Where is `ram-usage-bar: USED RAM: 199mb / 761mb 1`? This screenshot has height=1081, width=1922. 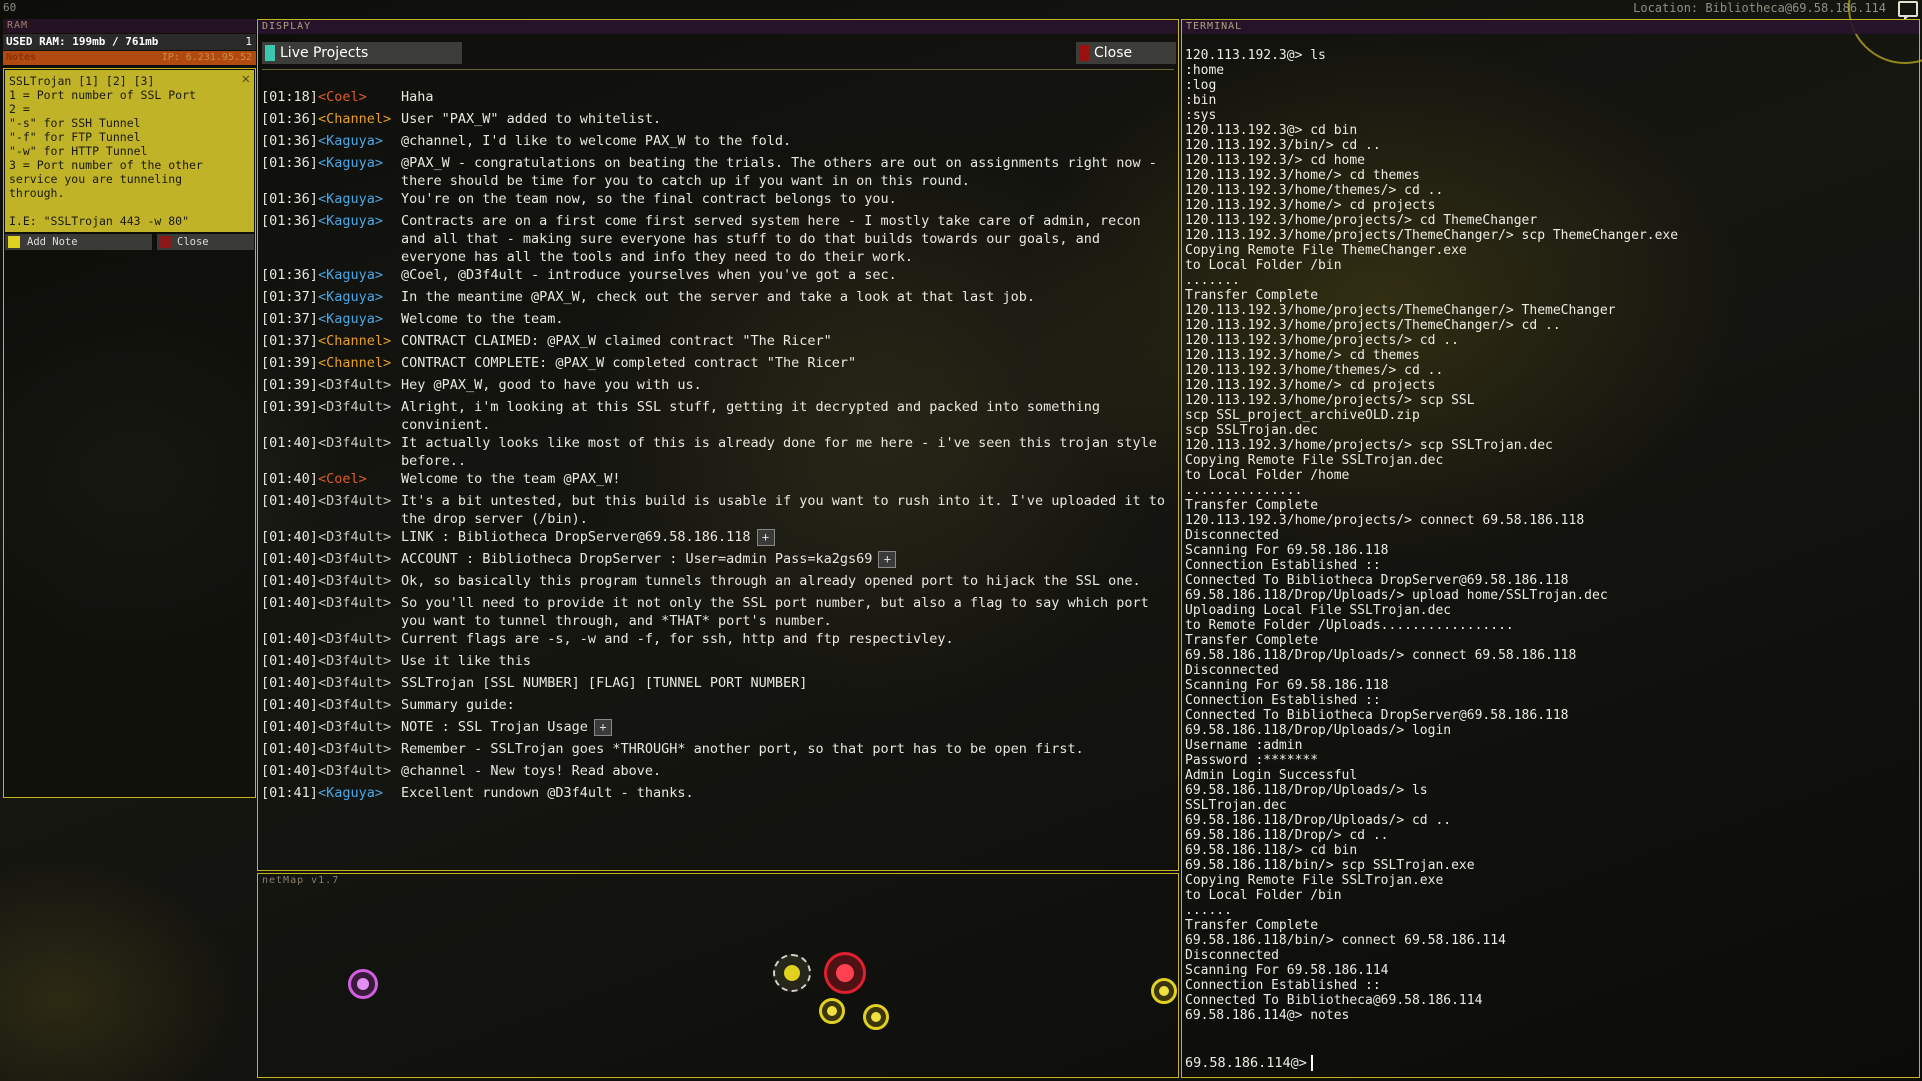 ram-usage-bar: USED RAM: 199mb / 761mb 1 is located at coordinates (129, 42).